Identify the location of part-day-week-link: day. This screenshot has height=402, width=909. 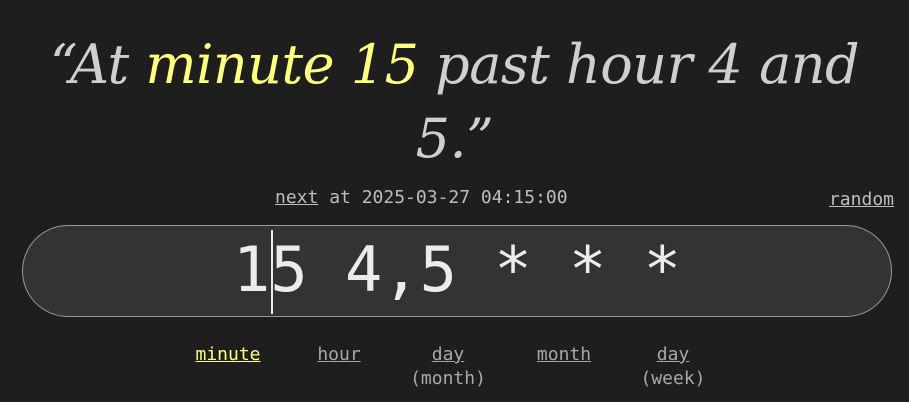
(673, 354).